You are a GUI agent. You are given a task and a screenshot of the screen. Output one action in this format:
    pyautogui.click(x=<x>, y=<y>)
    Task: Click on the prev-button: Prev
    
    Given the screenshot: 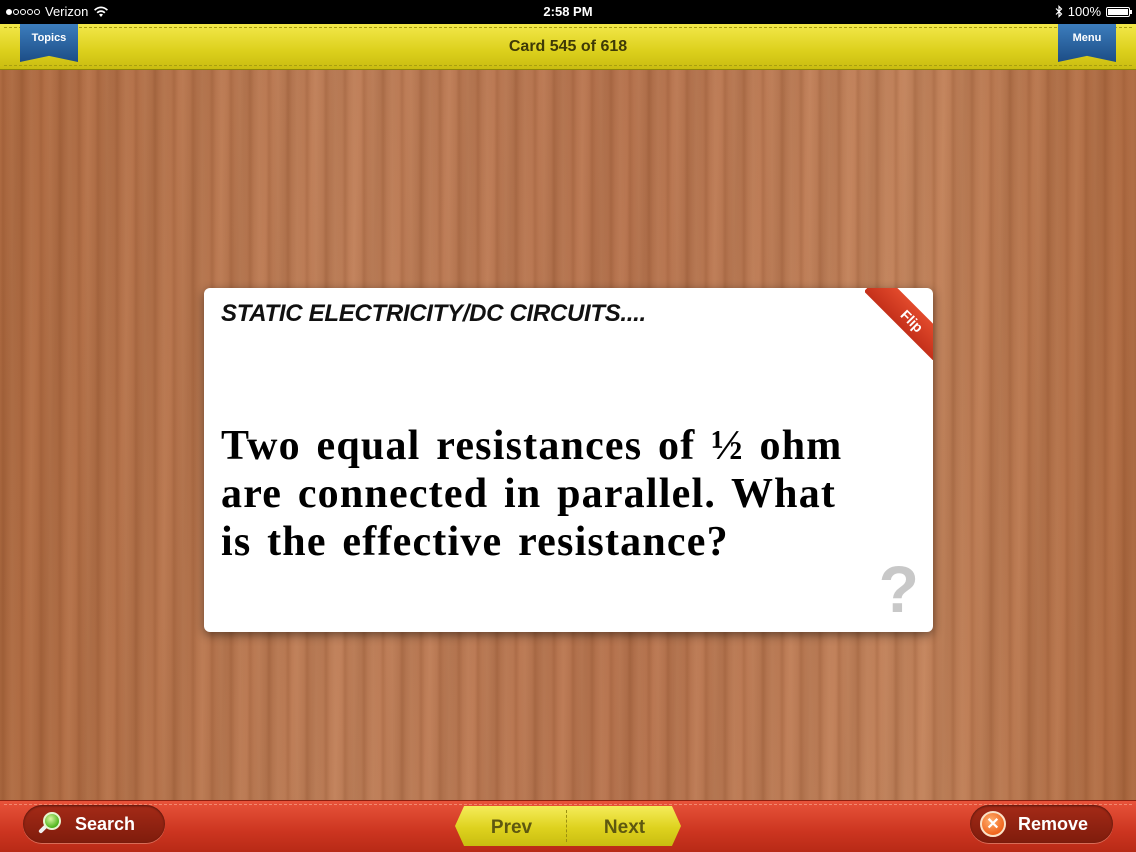 What is the action you would take?
    pyautogui.click(x=511, y=826)
    